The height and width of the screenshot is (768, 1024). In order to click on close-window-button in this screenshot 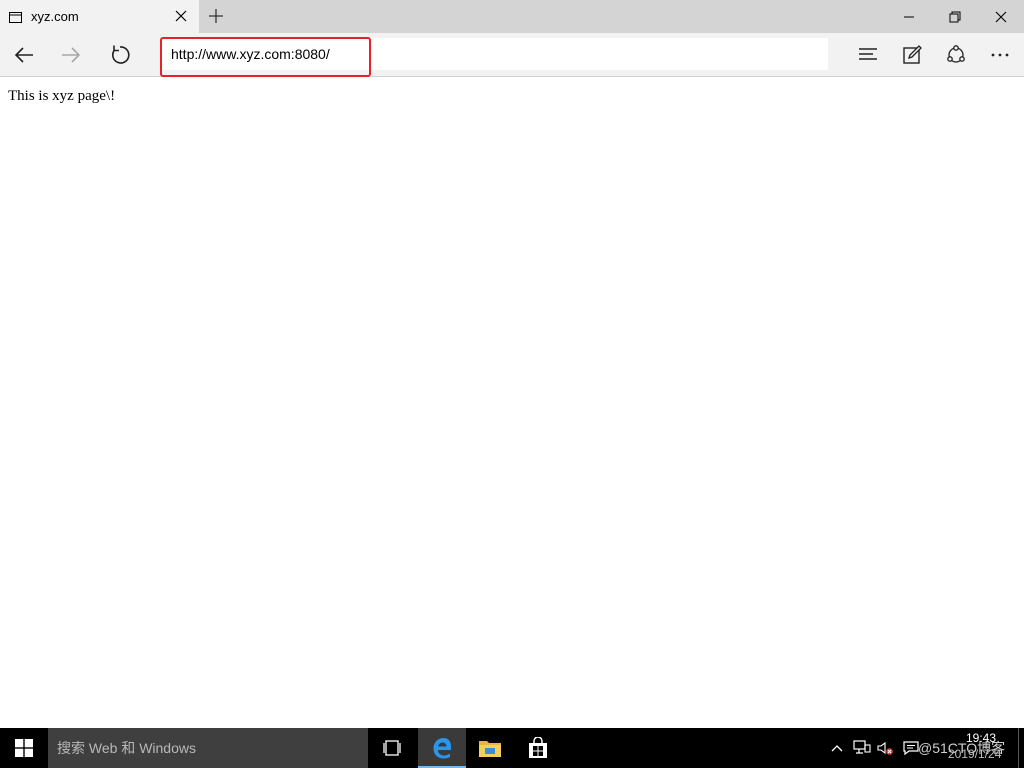, I will do `click(1001, 16)`.